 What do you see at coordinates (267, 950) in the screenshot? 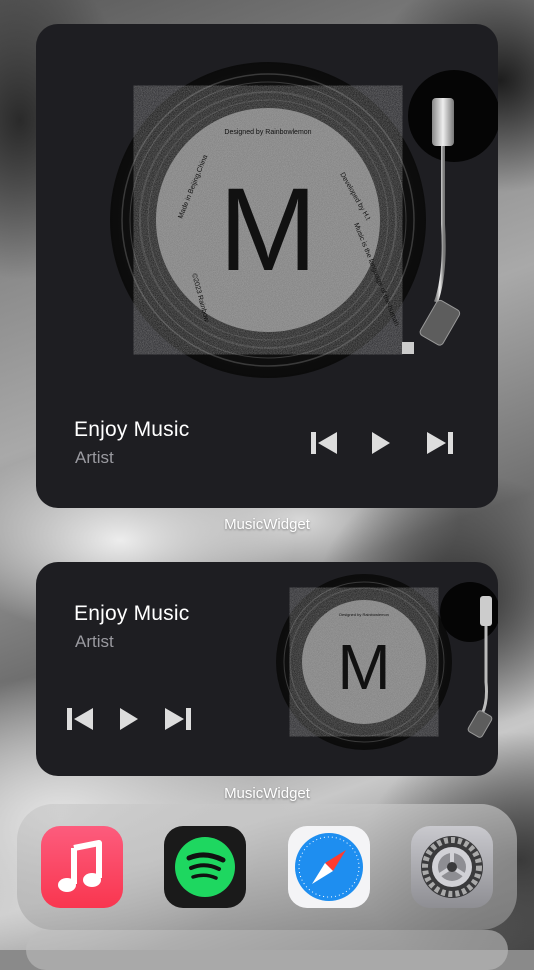
I see `dock-page-indicator-area` at bounding box center [267, 950].